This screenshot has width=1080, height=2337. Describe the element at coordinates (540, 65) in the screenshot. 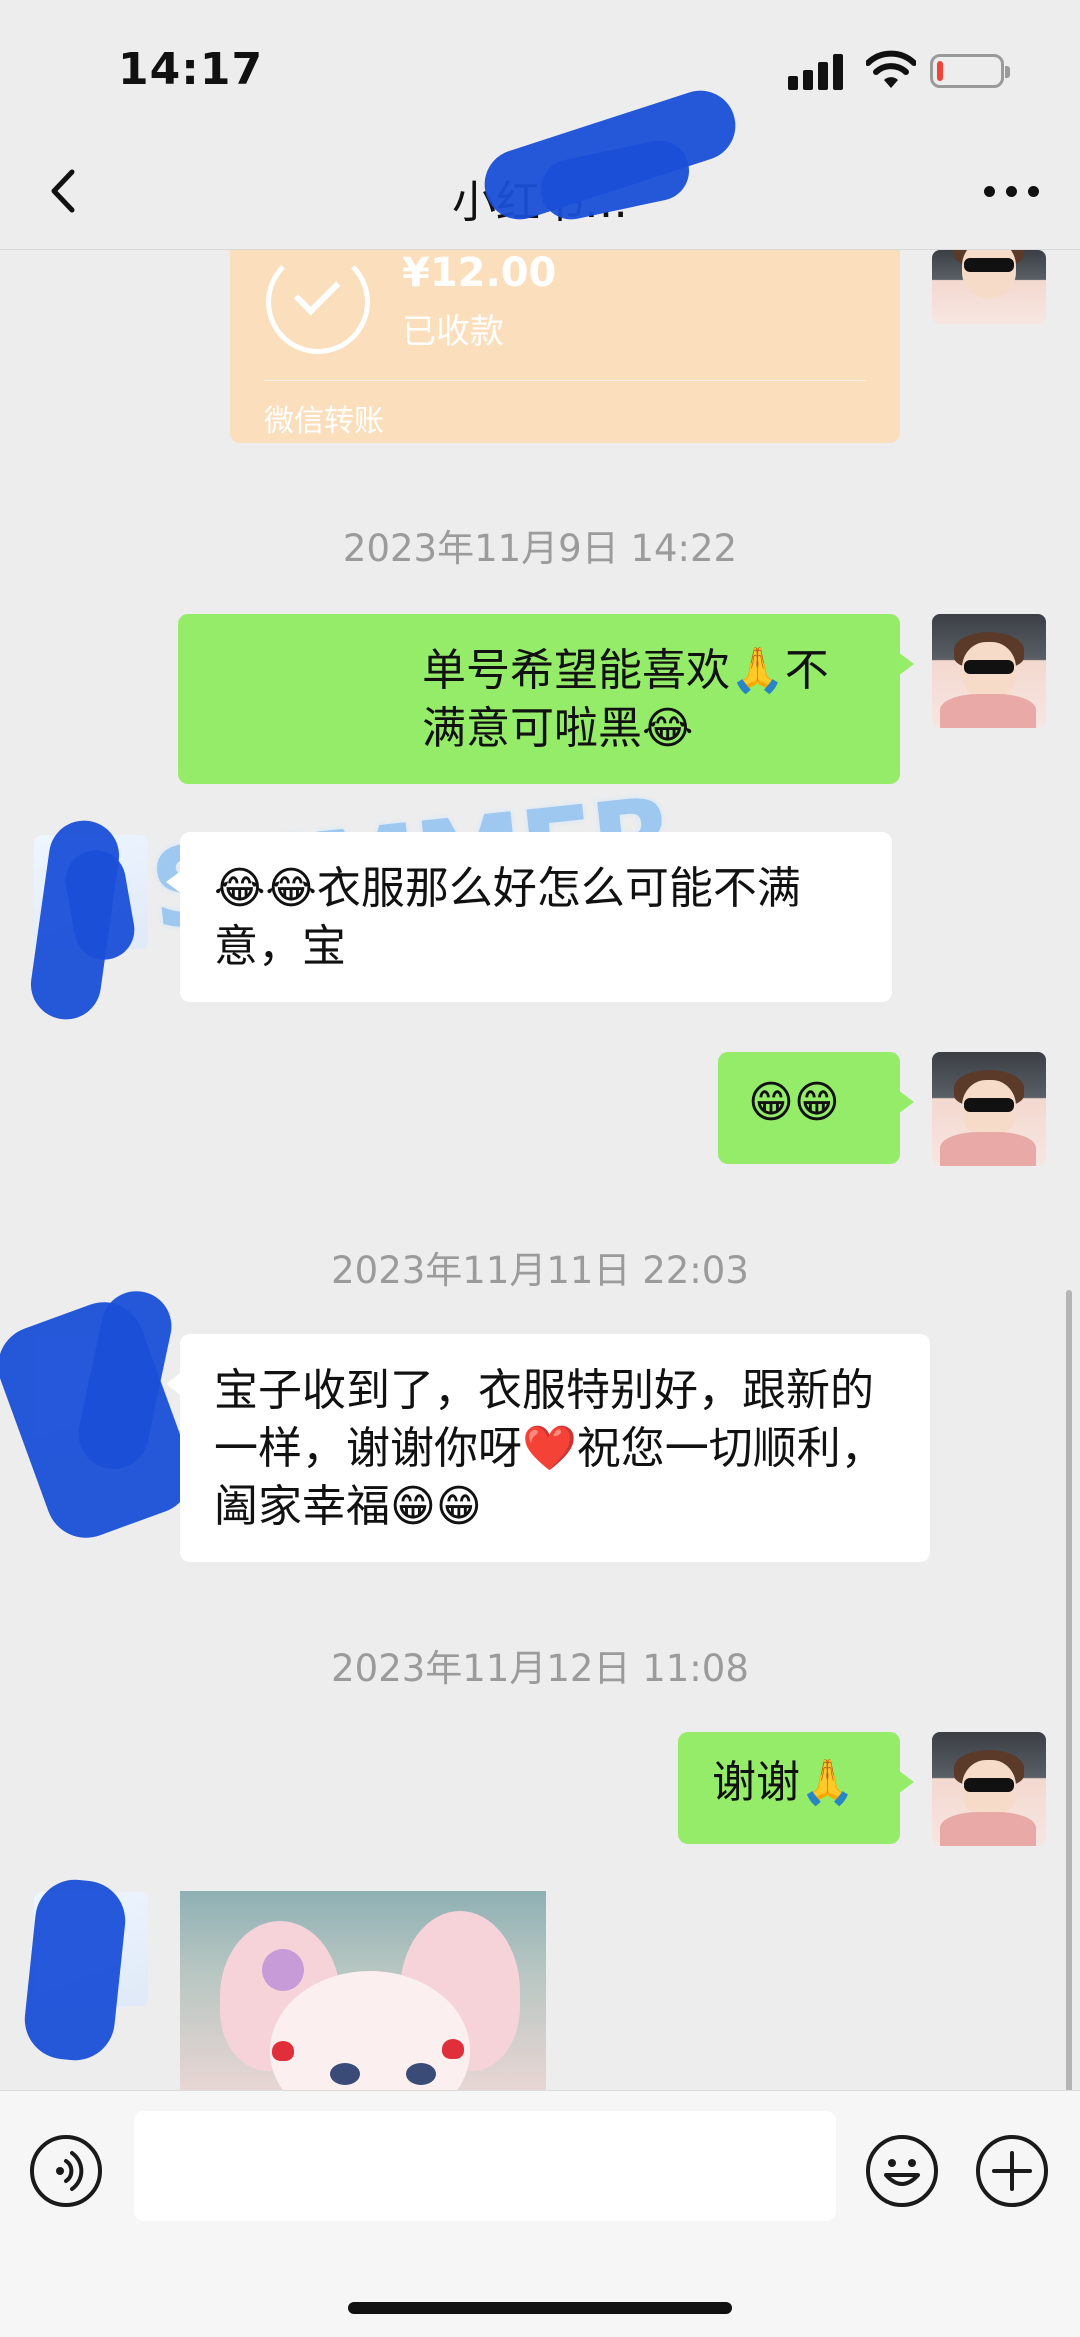

I see `status-bar: 14:17` at that location.